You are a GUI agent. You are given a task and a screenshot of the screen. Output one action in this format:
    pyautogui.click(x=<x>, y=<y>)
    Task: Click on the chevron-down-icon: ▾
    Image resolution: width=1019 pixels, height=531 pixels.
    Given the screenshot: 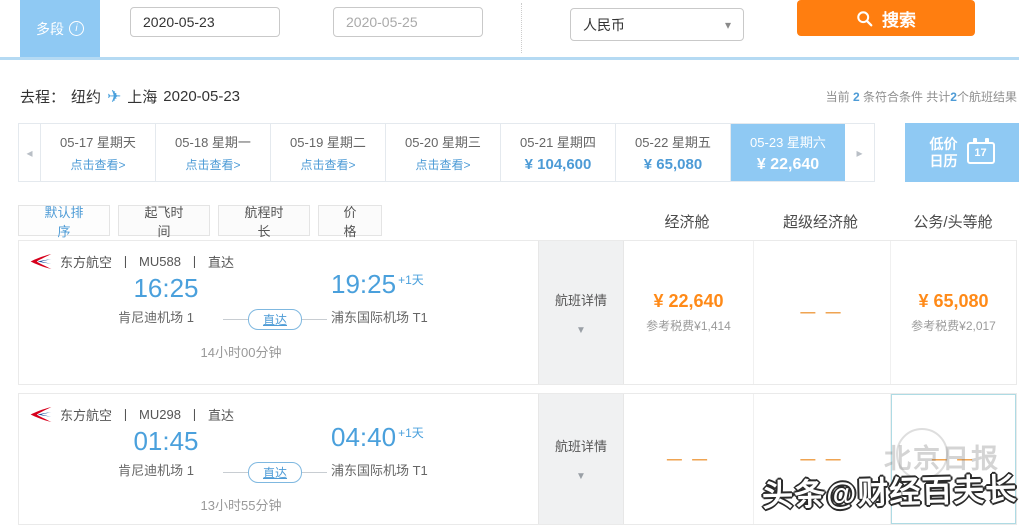 What is the action you would take?
    pyautogui.click(x=727, y=24)
    